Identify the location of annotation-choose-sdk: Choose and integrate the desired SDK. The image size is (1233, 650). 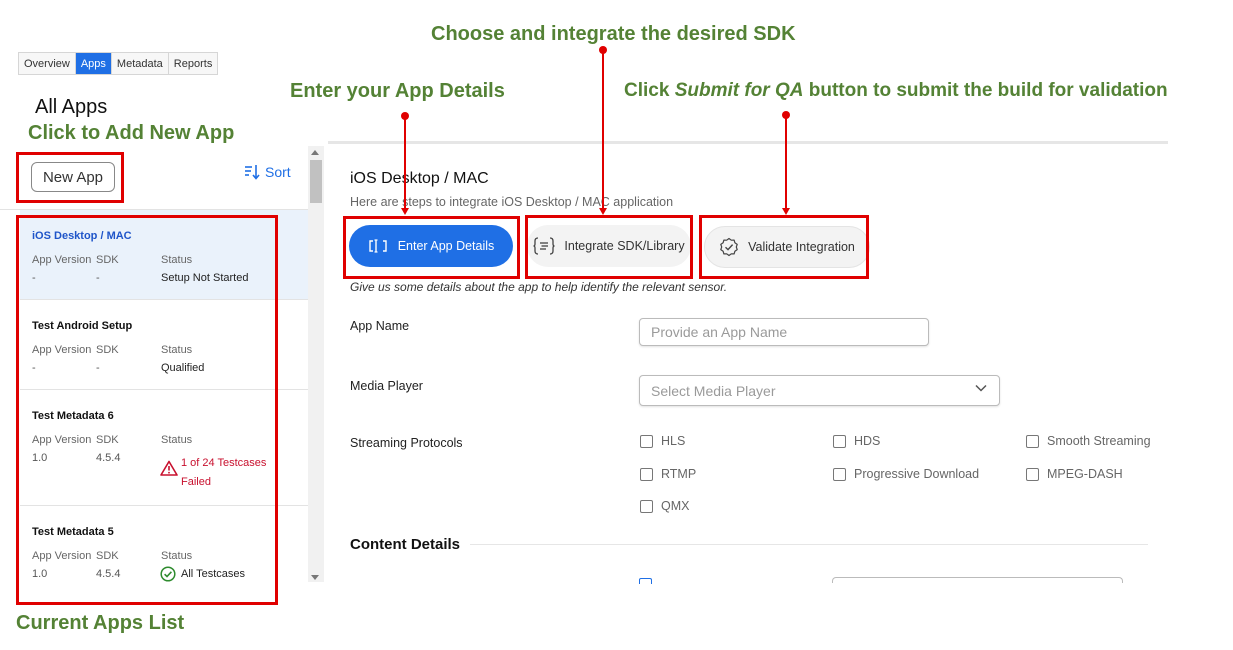
(613, 34).